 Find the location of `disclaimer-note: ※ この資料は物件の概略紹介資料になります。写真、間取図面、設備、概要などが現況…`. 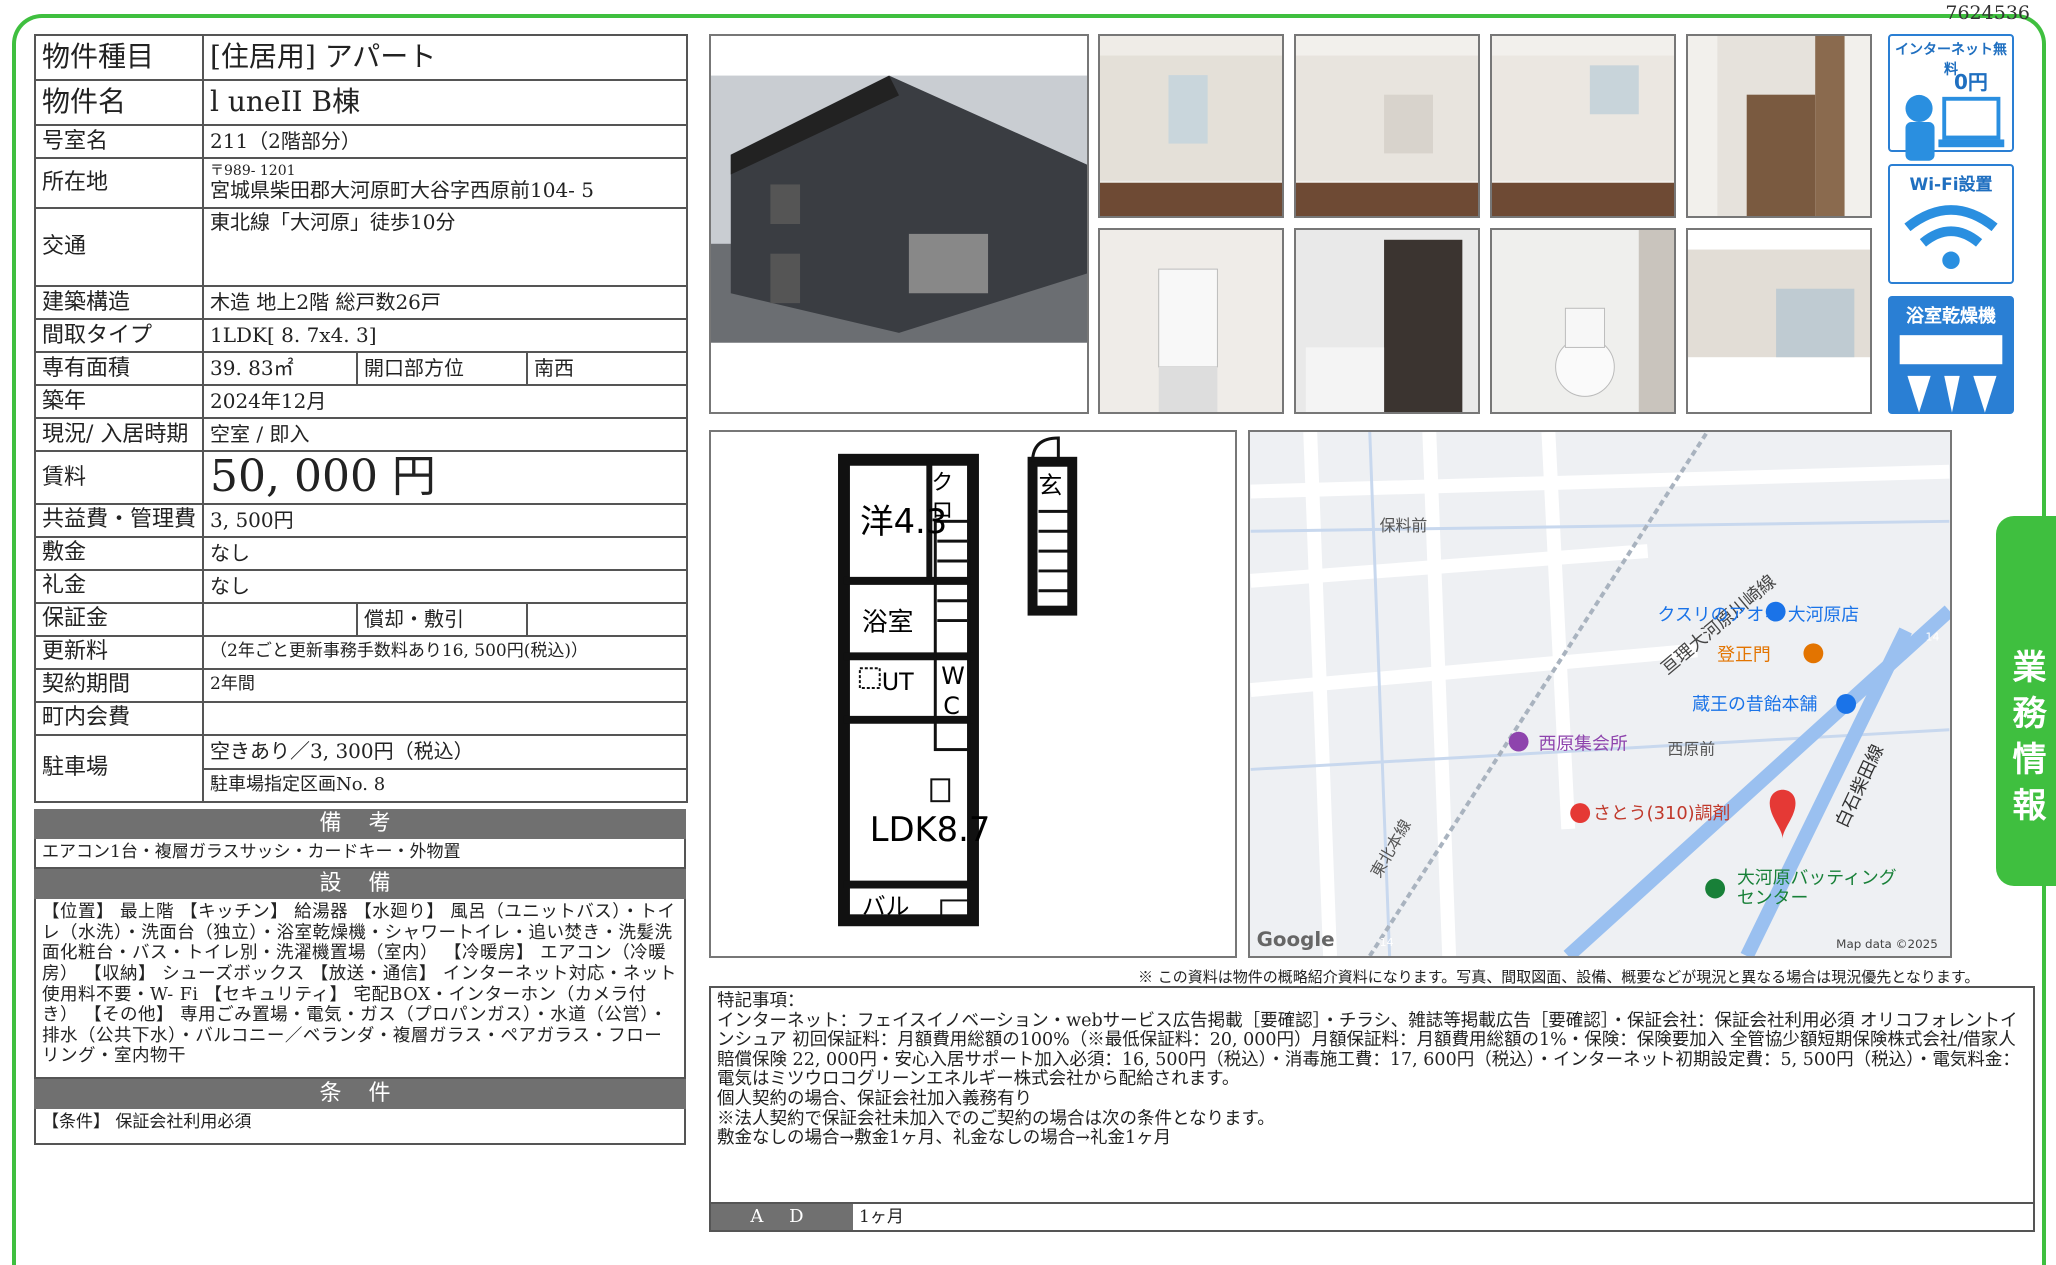

disclaimer-note: ※ この資料は物件の概略紹介資料になります。写真、間取図面、設備、概要などが現況… is located at coordinates (1559, 977).